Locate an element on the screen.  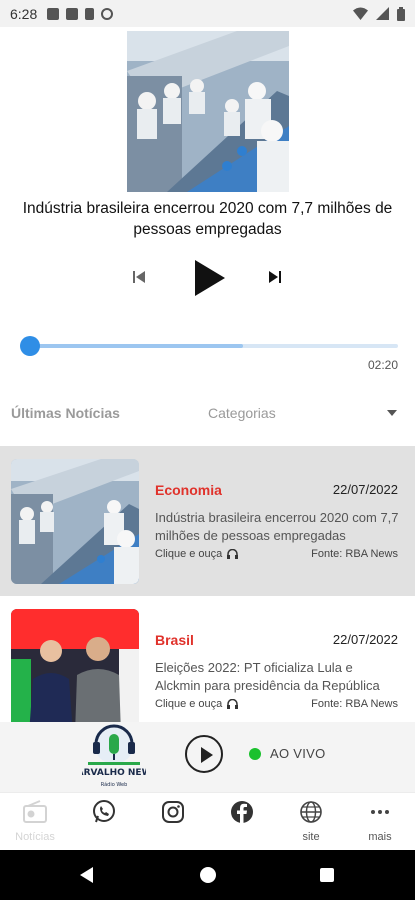
player-controls is located at coordinates (207, 278).